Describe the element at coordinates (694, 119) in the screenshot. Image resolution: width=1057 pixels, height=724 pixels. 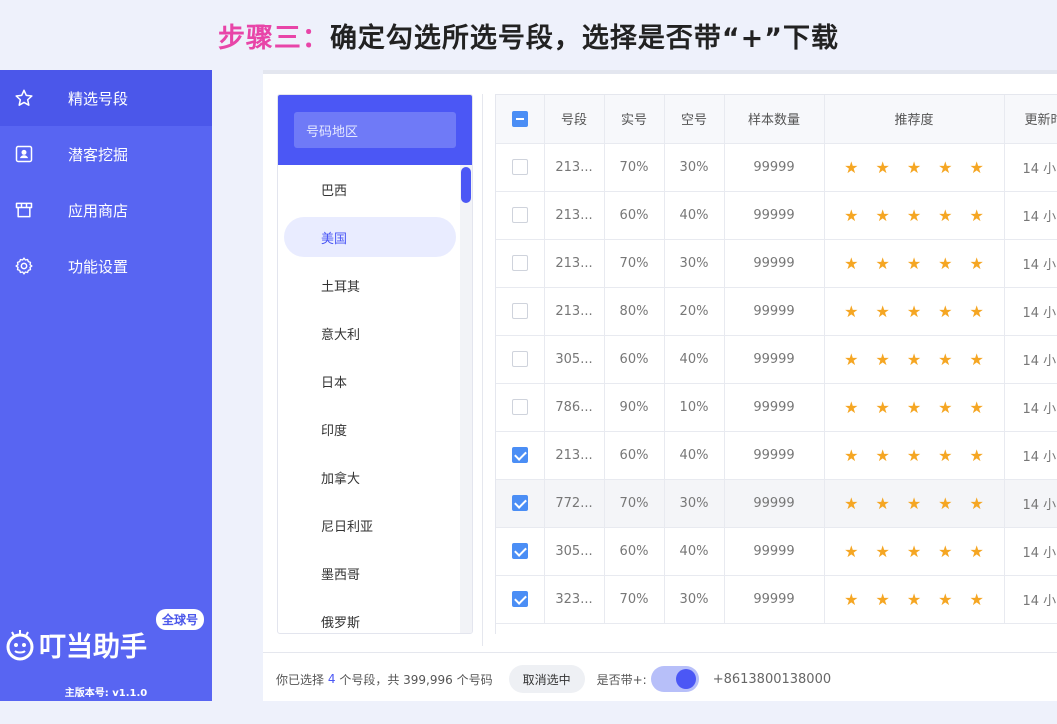
I see `col-header-empty: 空号` at that location.